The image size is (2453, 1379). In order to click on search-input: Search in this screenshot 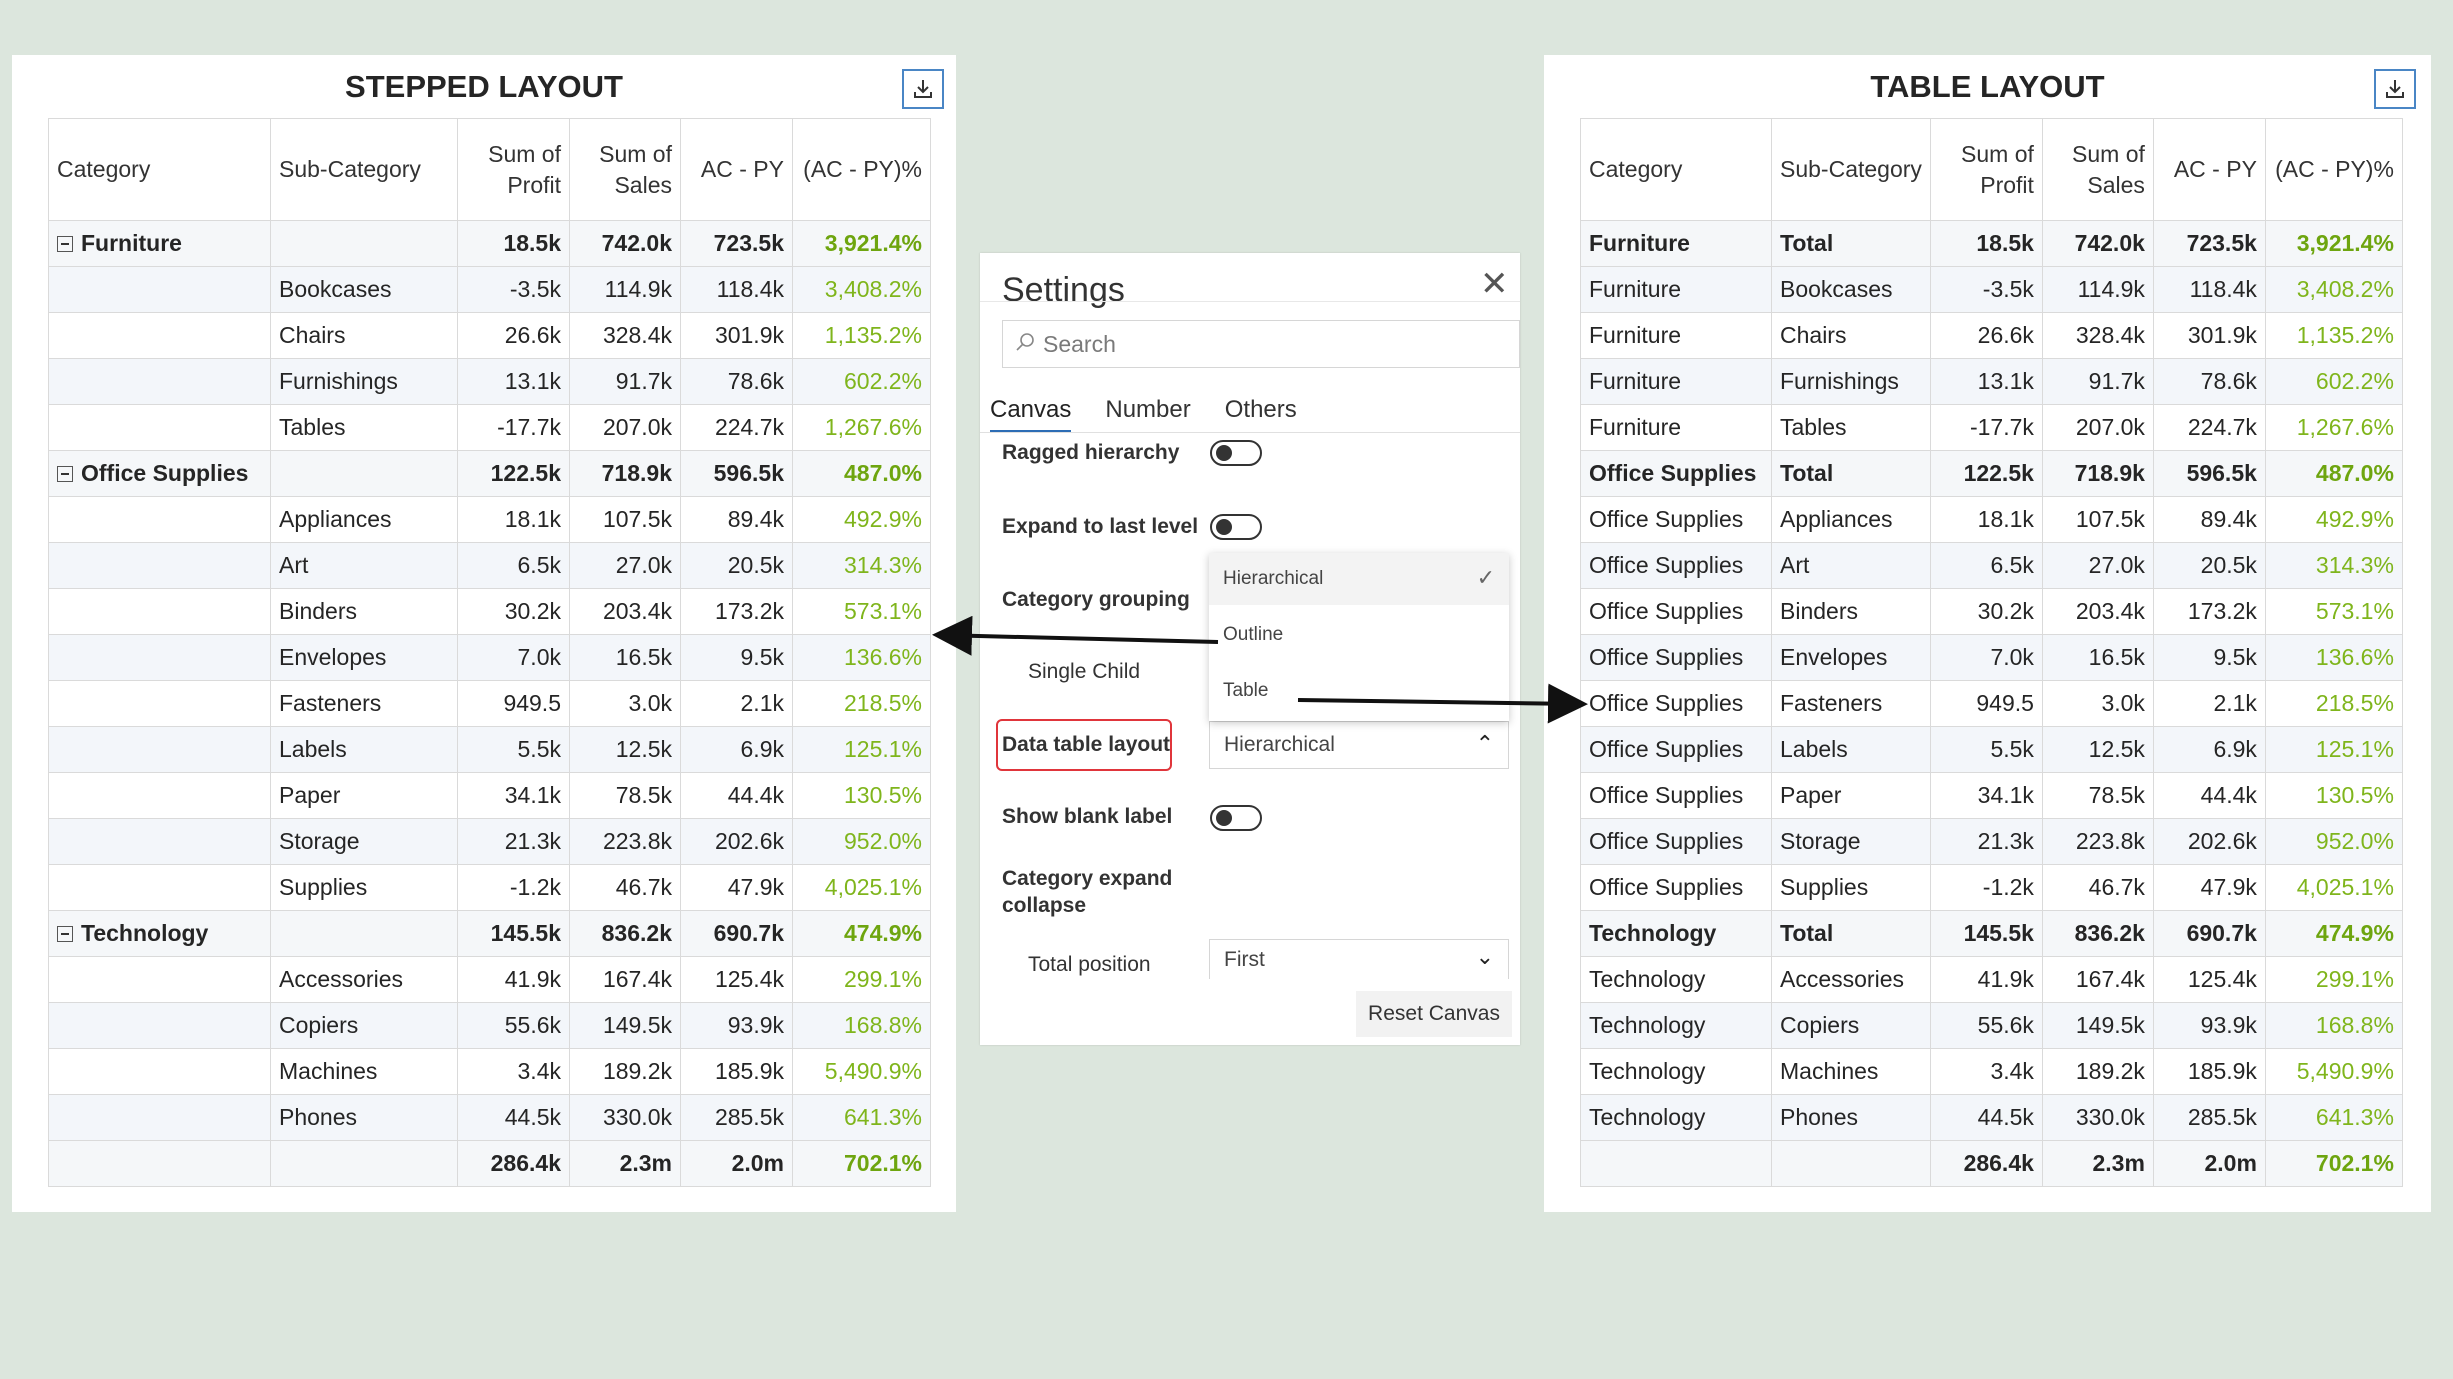, I will do `click(1261, 344)`.